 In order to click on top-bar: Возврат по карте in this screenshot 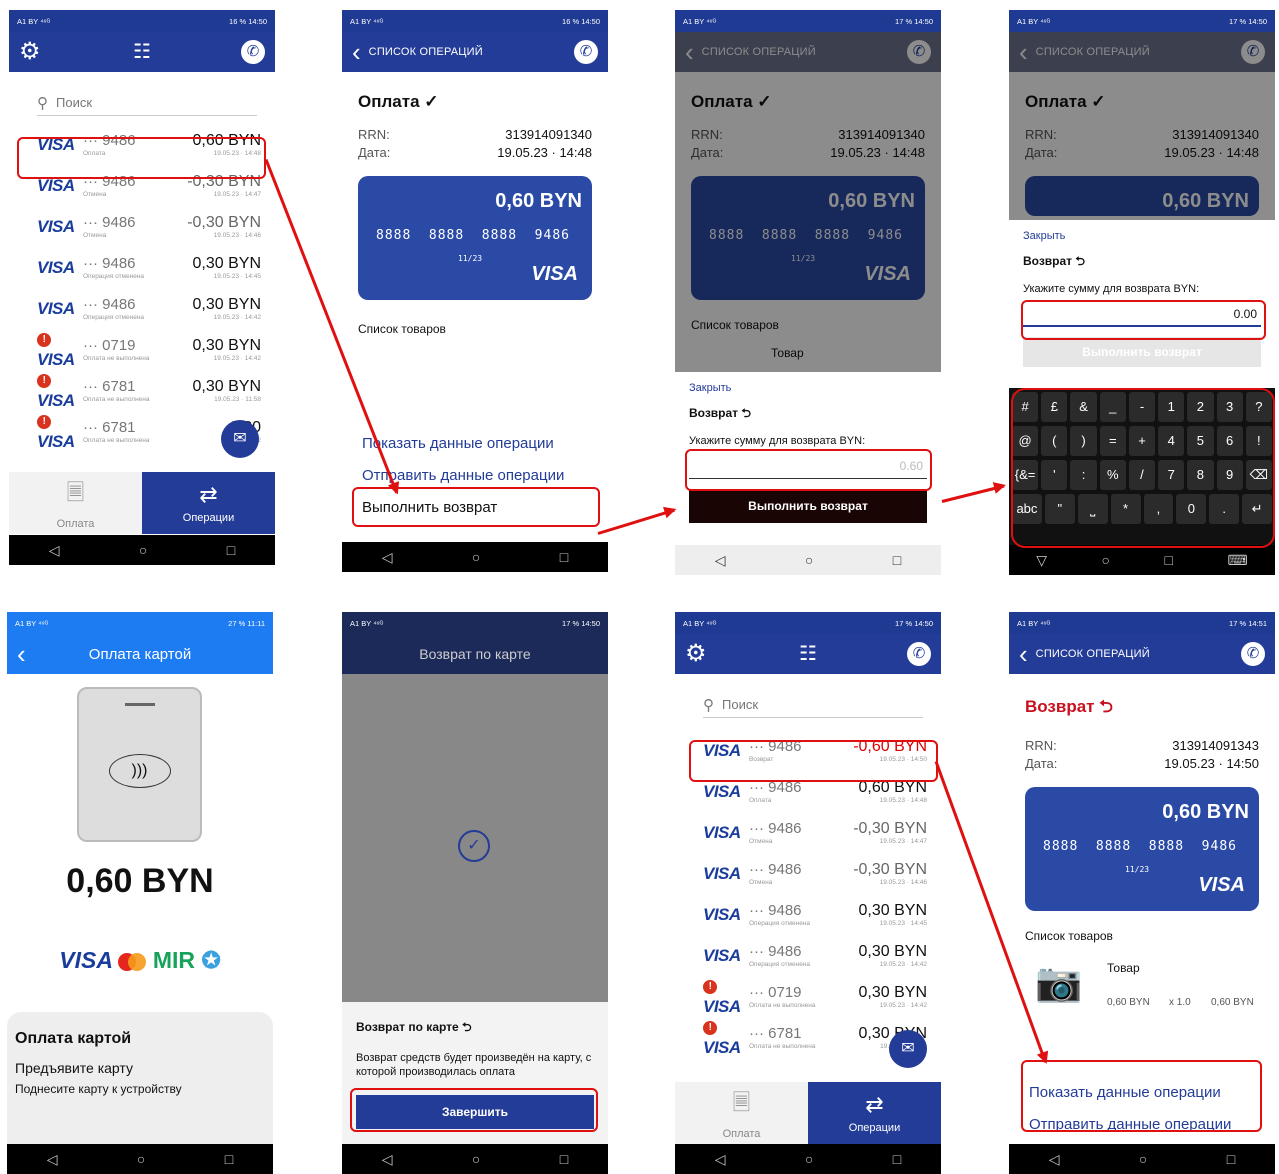, I will do `click(475, 654)`.